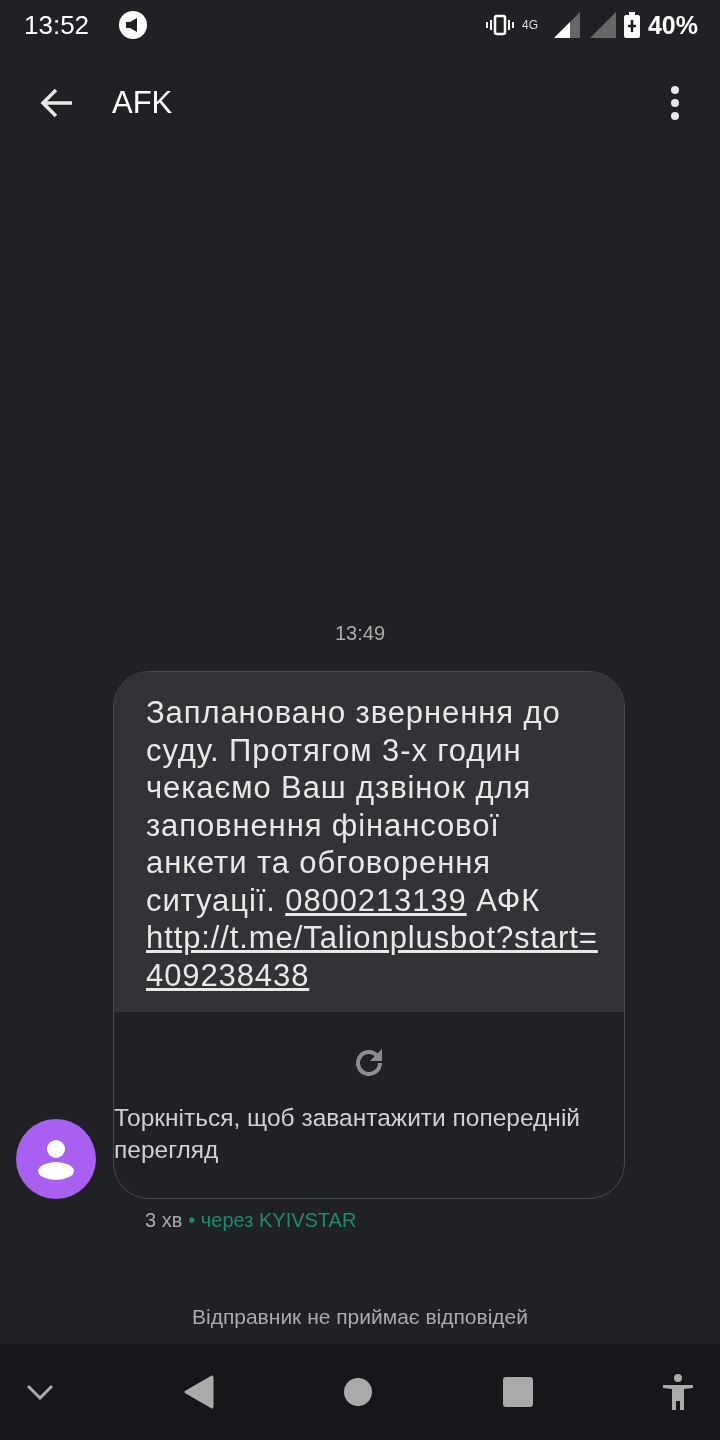 The image size is (720, 1440). I want to click on vibrate-icon, so click(499, 25).